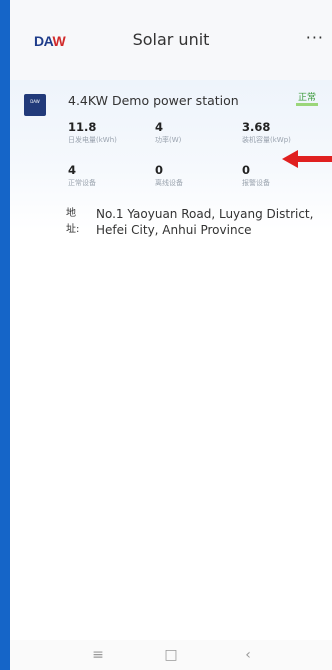  Describe the element at coordinates (256, 175) in the screenshot. I see `metric-alarm-devices: 0 报警设备` at that location.